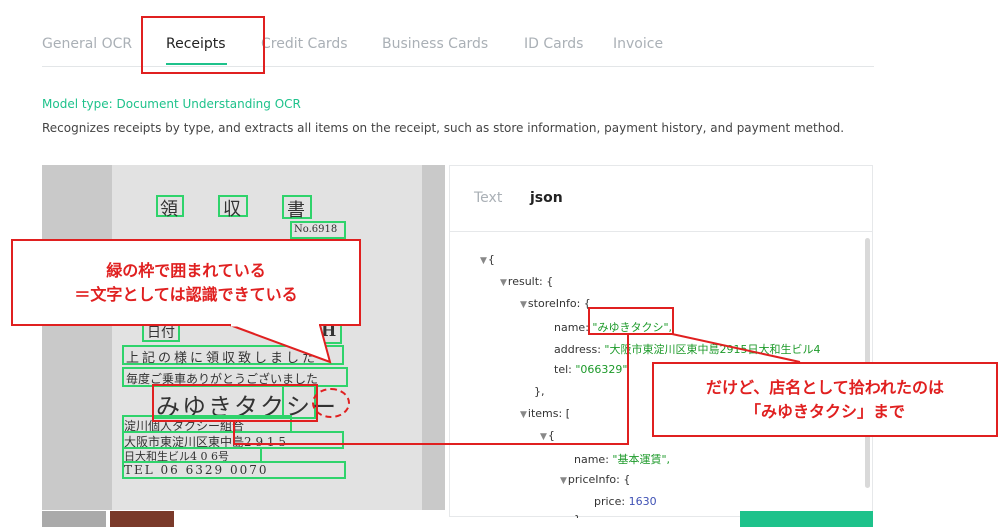 The height and width of the screenshot is (527, 1007). What do you see at coordinates (824, 411) in the screenshot?
I see `callout-right-line2: 「みゆきタクシ」まで` at bounding box center [824, 411].